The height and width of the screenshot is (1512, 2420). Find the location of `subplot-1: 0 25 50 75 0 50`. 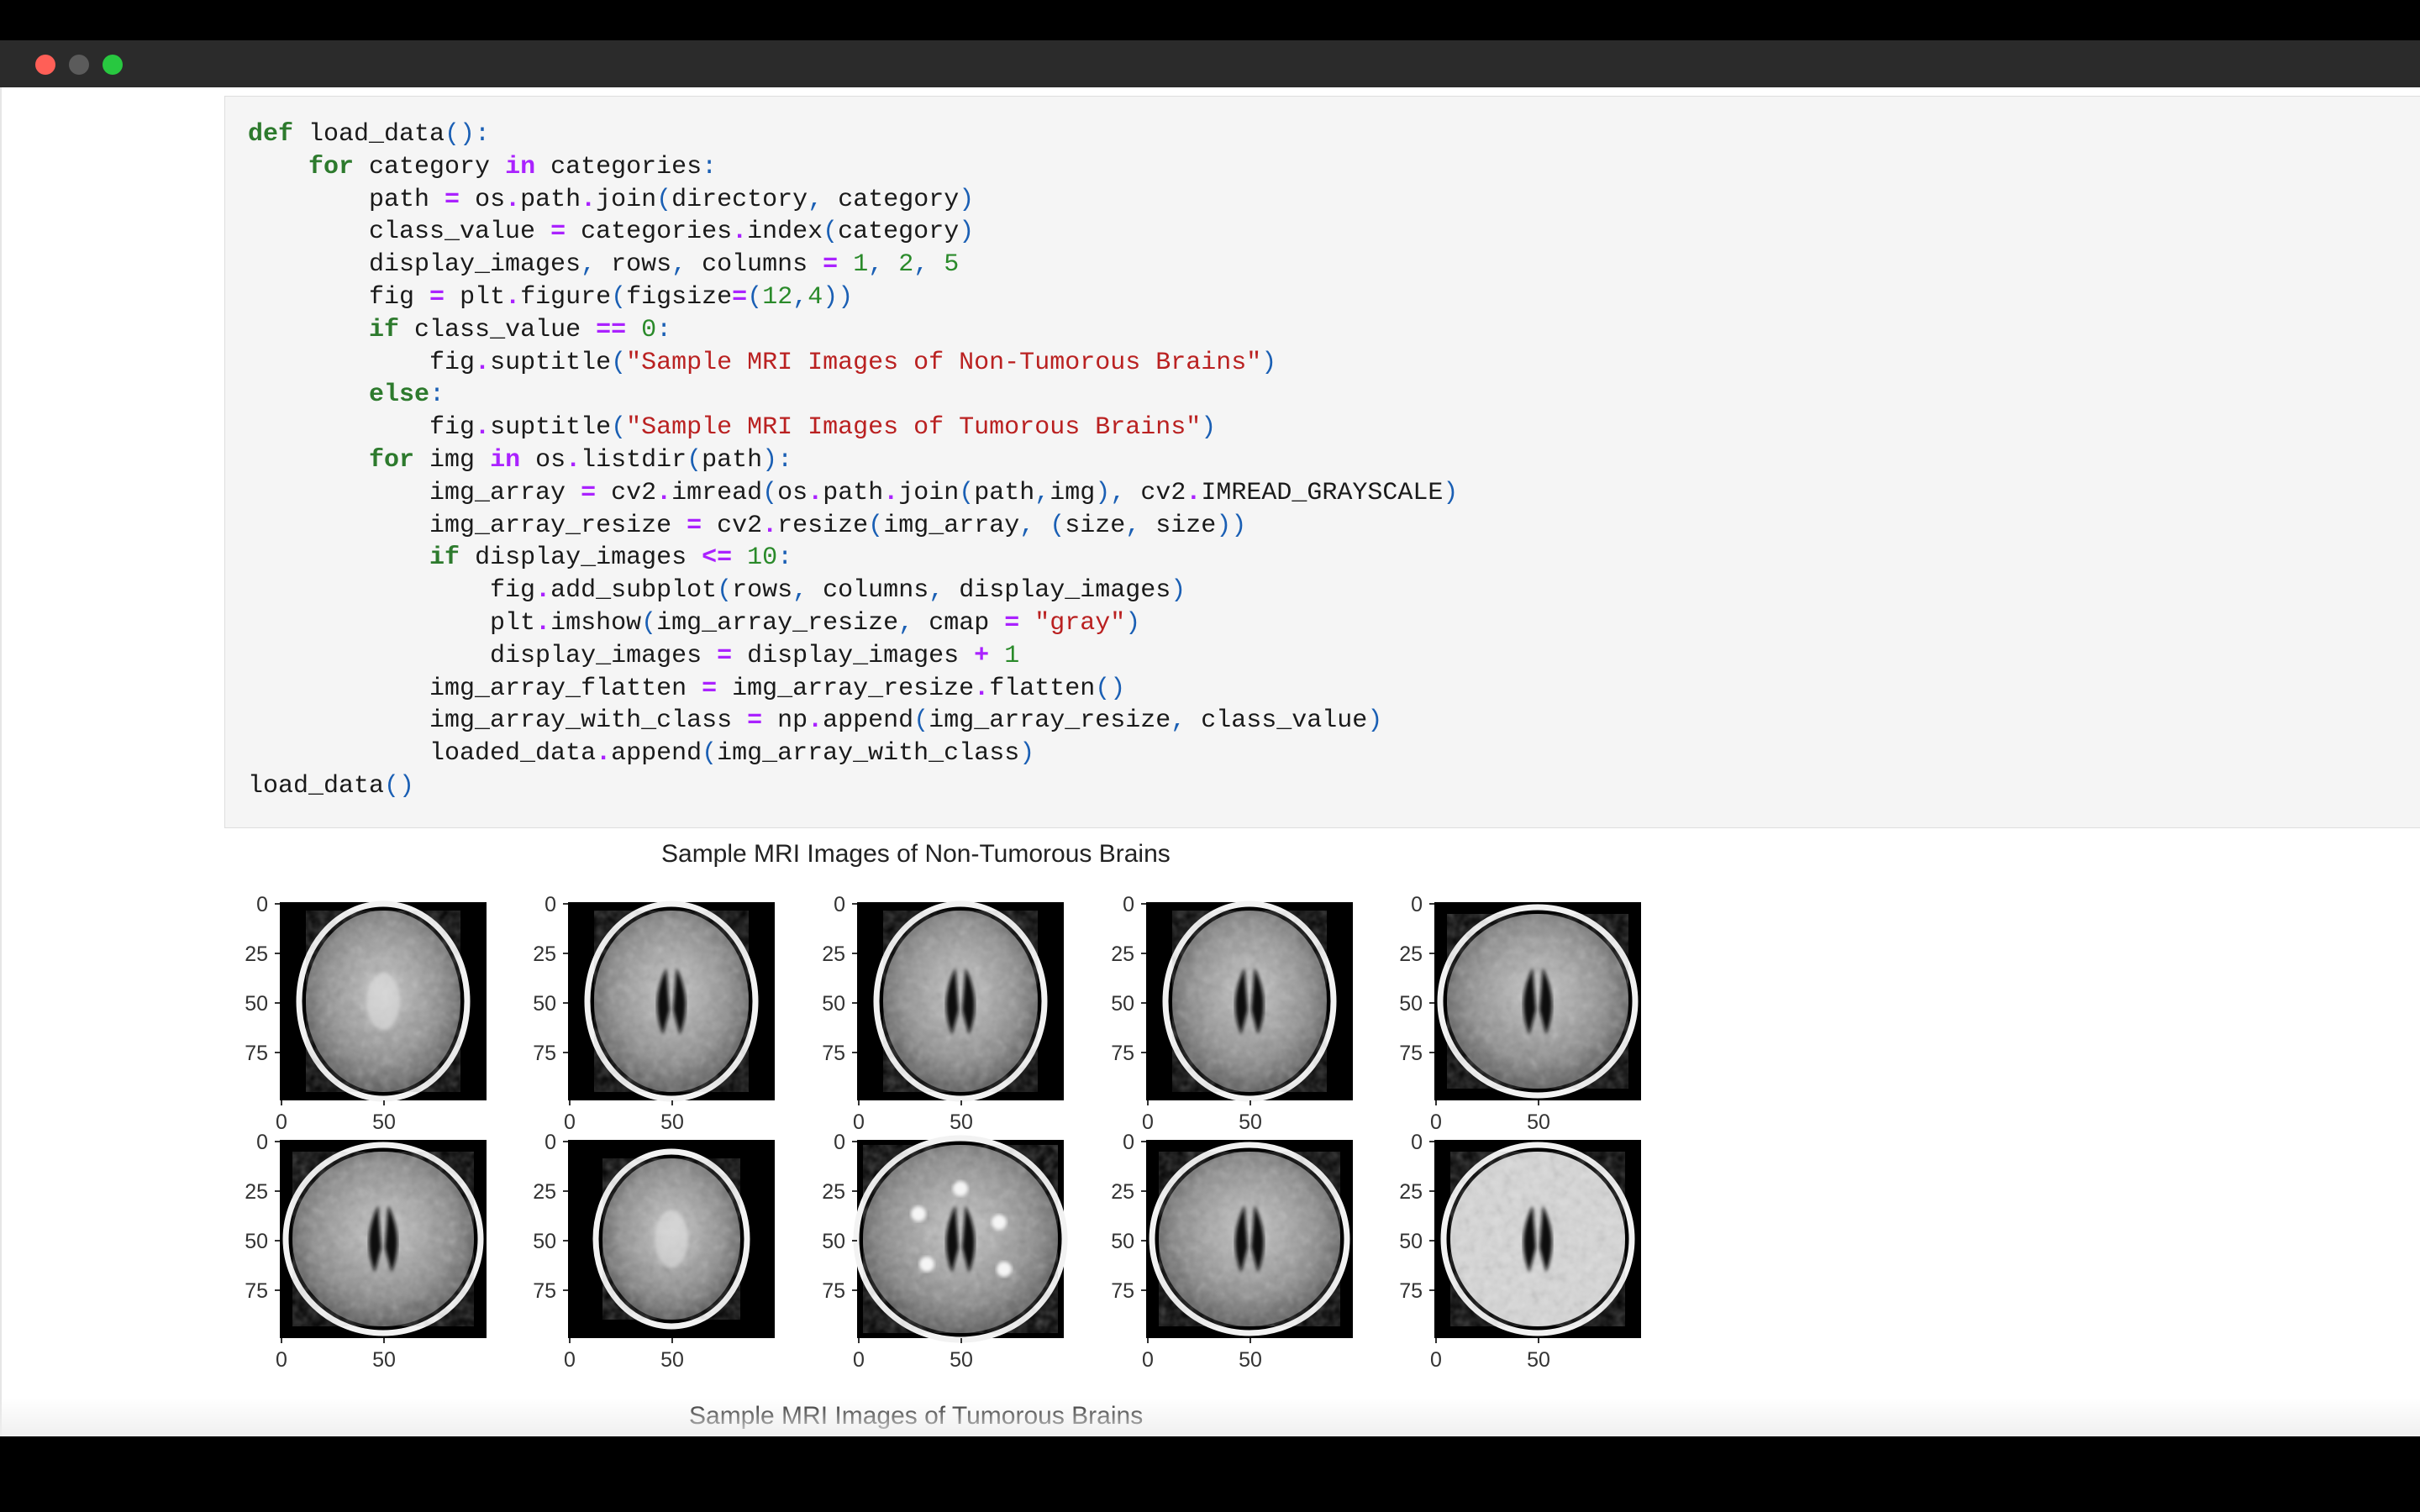

subplot-1: 0 25 50 75 0 50 is located at coordinates (366, 1013).